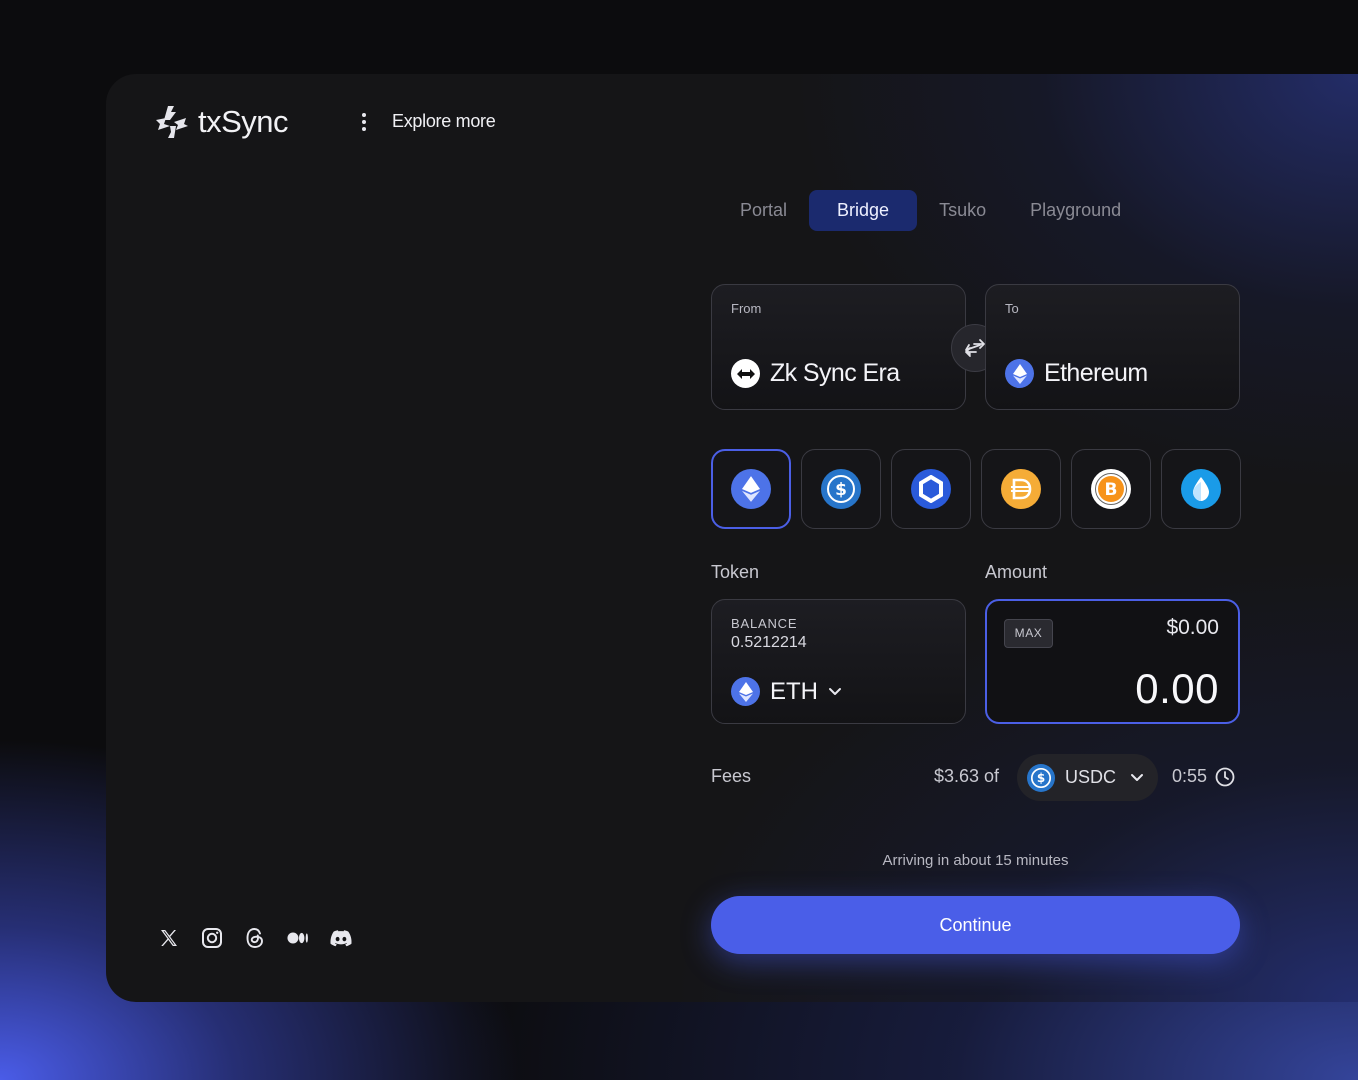 The width and height of the screenshot is (1358, 1080). What do you see at coordinates (731, 776) in the screenshot?
I see `fees-label: Fees` at bounding box center [731, 776].